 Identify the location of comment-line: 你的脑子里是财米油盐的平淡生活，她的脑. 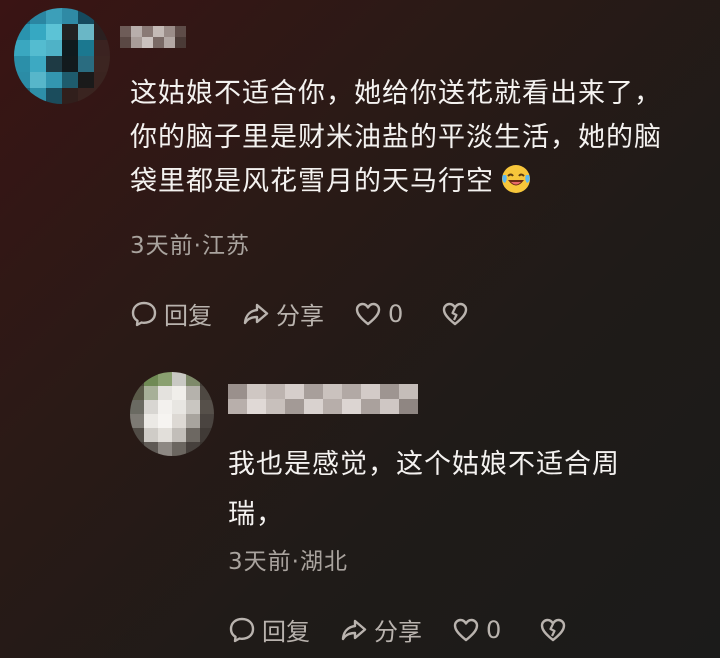
(396, 137).